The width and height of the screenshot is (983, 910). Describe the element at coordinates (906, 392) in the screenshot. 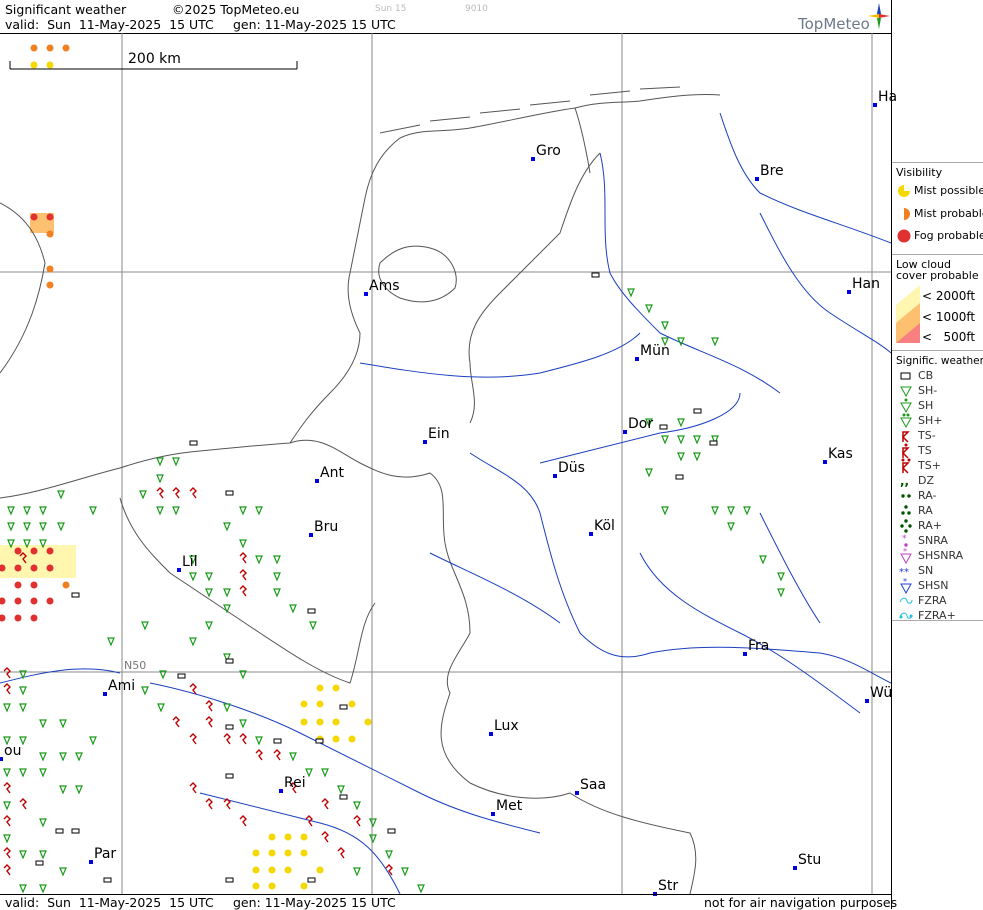

I see `shower-light-icon` at that location.